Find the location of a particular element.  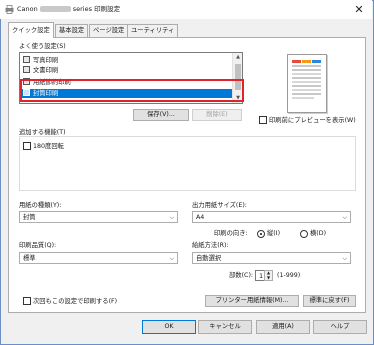

paper-source-label: 給紙方法(R): is located at coordinates (210, 245).